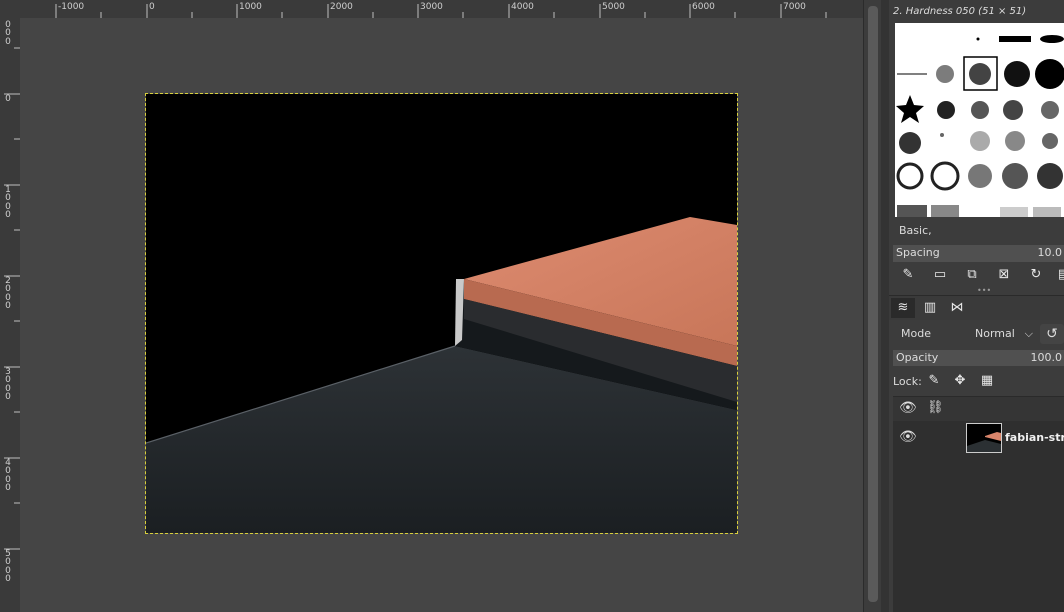  Describe the element at coordinates (1050, 252) in the screenshot. I see `spacing-value: 10.0` at that location.